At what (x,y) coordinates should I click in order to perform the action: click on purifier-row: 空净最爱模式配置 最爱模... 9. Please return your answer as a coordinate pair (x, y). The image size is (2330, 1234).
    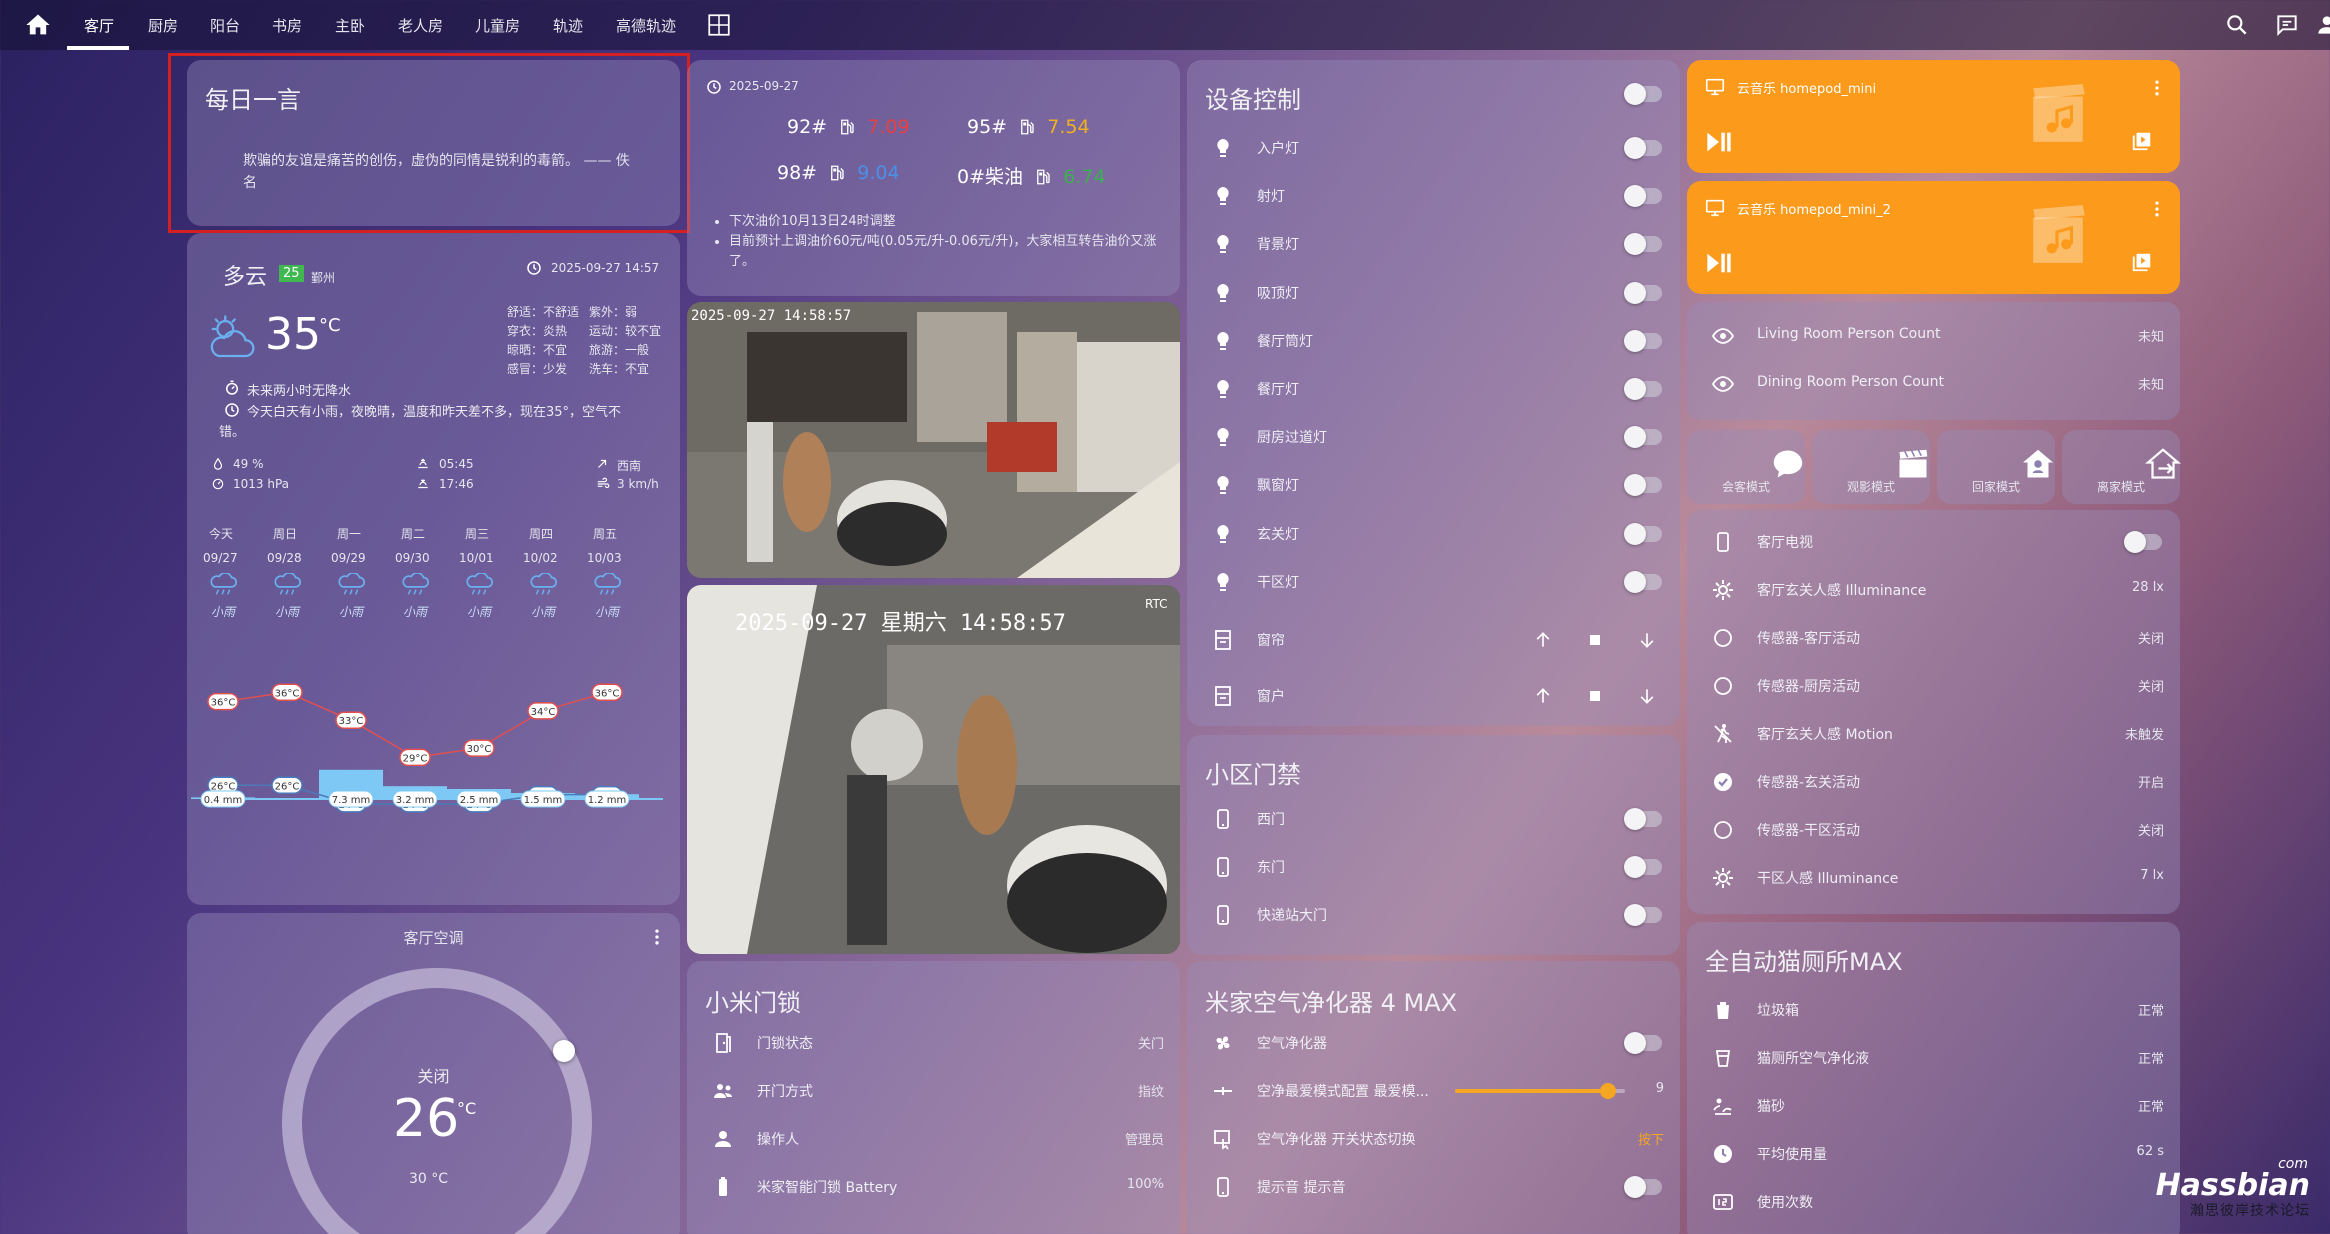
    Looking at the image, I should click on (1433, 1091).